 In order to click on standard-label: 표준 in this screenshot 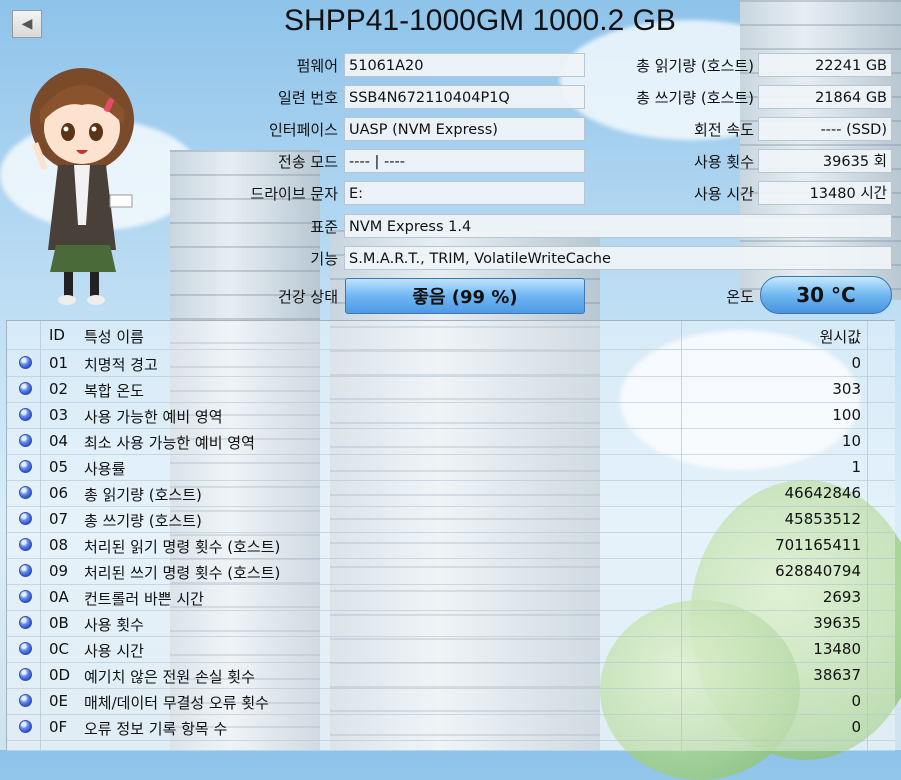, I will do `click(324, 227)`.